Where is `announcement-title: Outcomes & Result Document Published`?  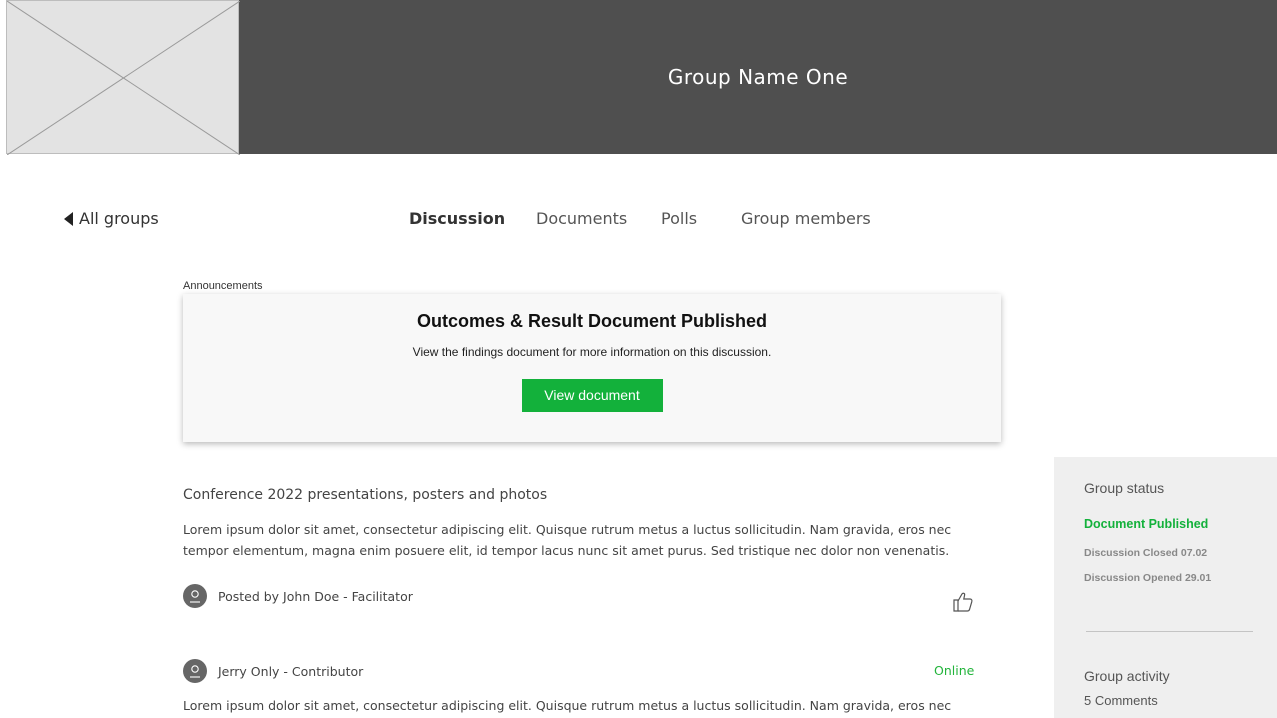
announcement-title: Outcomes & Result Document Published is located at coordinates (592, 321).